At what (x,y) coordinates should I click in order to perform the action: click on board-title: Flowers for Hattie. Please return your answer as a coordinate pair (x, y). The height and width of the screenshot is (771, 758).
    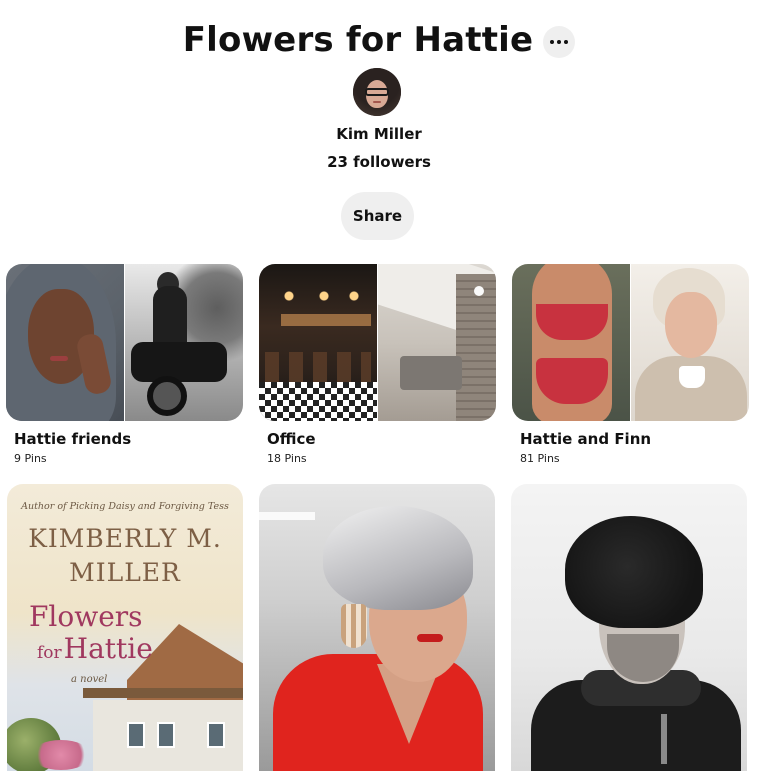
    Looking at the image, I should click on (358, 40).